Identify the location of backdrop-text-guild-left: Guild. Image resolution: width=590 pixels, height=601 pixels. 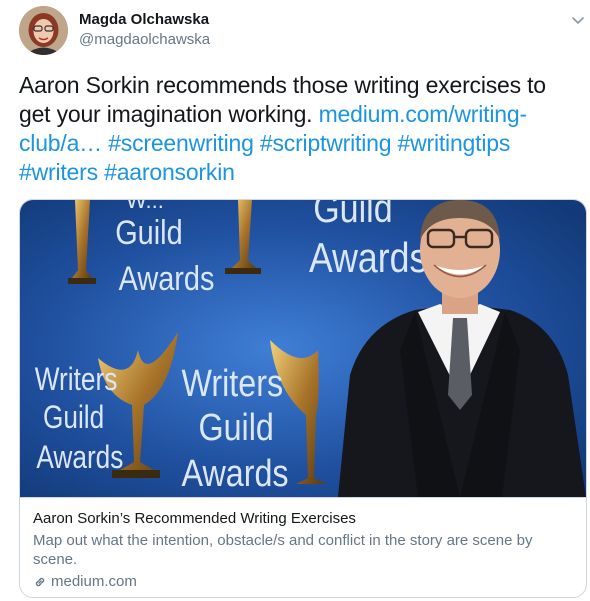
(73, 418).